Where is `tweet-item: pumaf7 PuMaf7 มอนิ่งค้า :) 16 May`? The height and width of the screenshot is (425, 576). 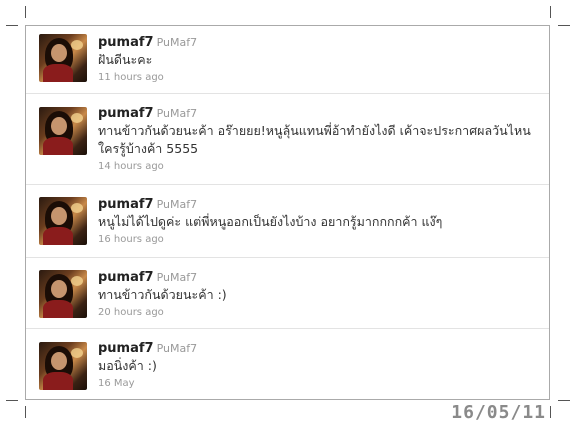
tweet-item: pumaf7 PuMaf7 มอนิ่งค้า :) 16 May is located at coordinates (287, 364).